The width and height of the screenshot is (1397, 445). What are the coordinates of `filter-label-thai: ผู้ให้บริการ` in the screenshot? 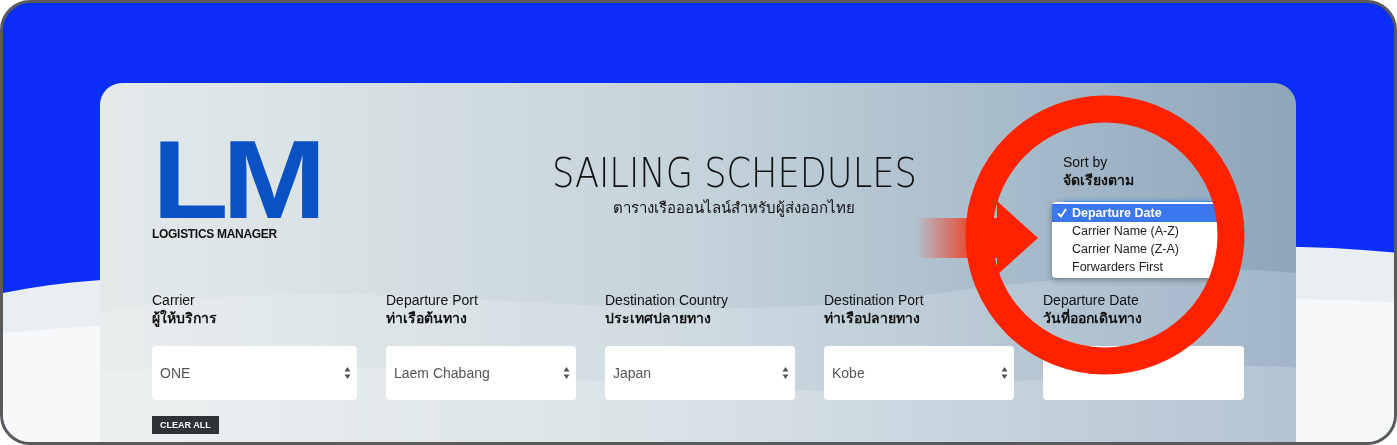 It's located at (185, 318).